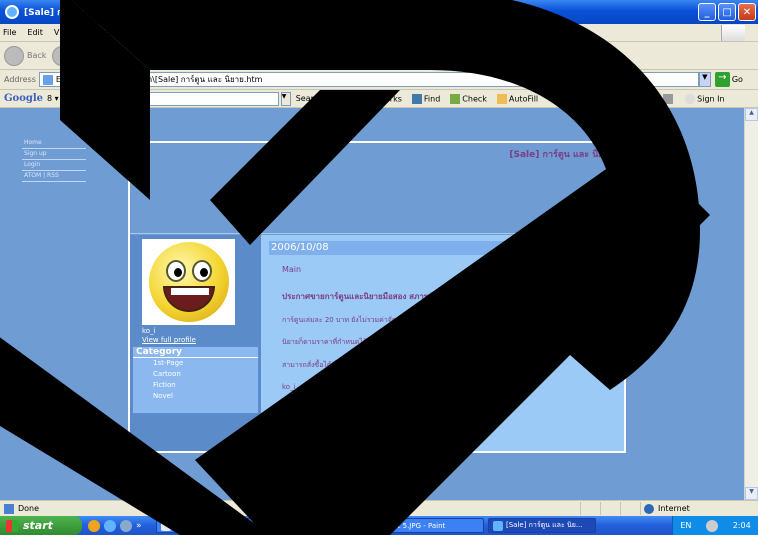  What do you see at coordinates (195, 396) in the screenshot?
I see `category-item: Novel` at bounding box center [195, 396].